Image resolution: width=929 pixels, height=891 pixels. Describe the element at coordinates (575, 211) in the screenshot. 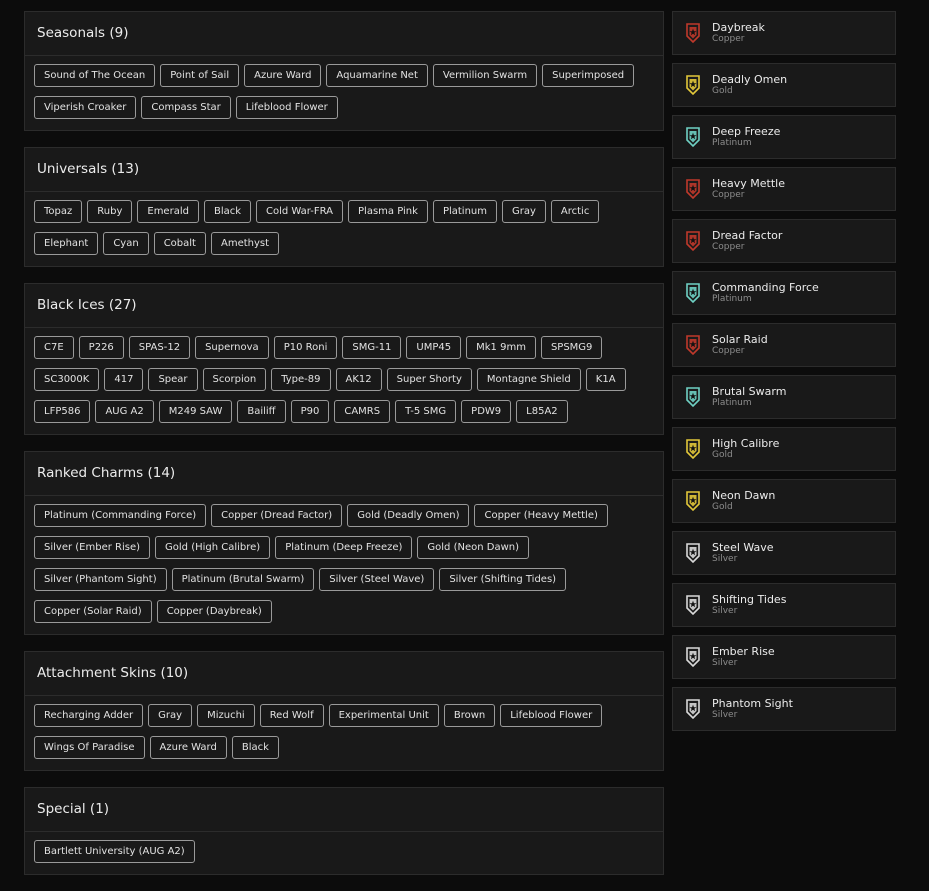

I see `tag-arctic: Arctic` at that location.